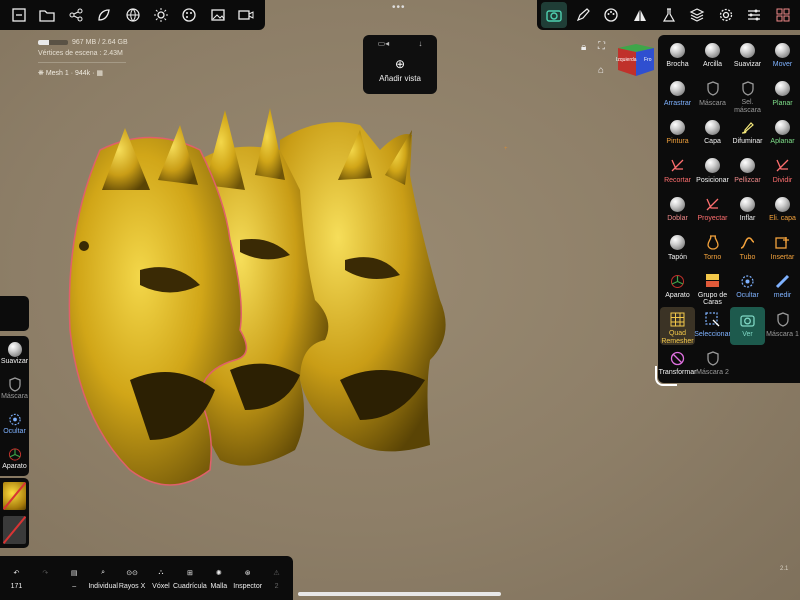 The height and width of the screenshot is (600, 800). What do you see at coordinates (747, 287) in the screenshot?
I see `tool-ocultar: Ocultar` at bounding box center [747, 287].